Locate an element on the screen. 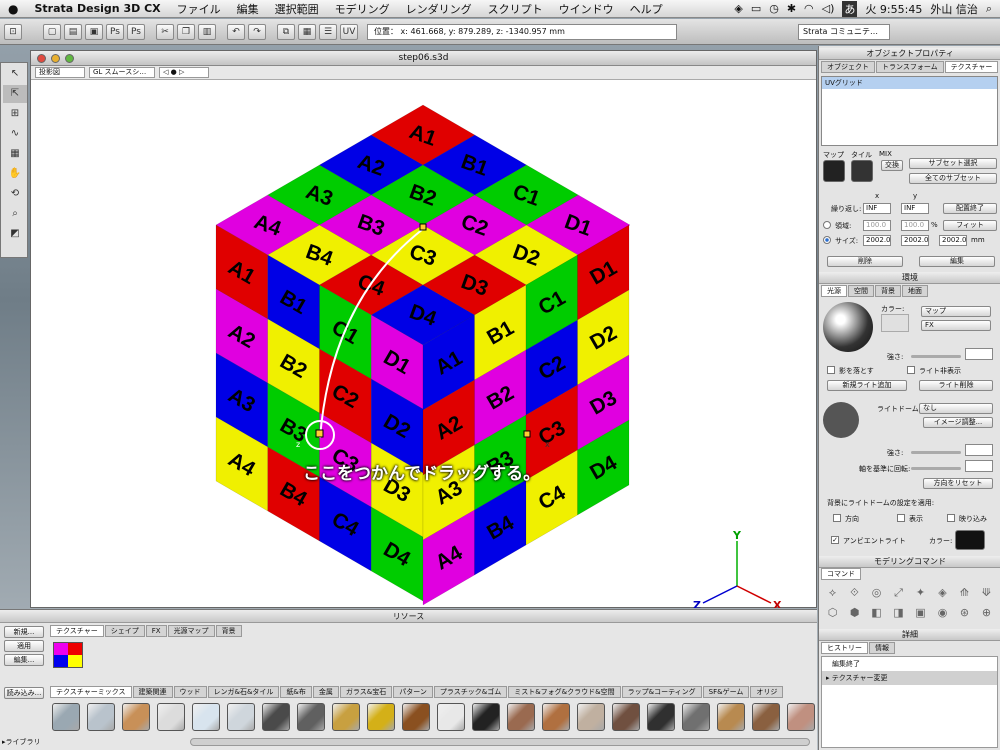 This screenshot has width=1000, height=750. clock: 火 9:55:45 is located at coordinates (893, 9).